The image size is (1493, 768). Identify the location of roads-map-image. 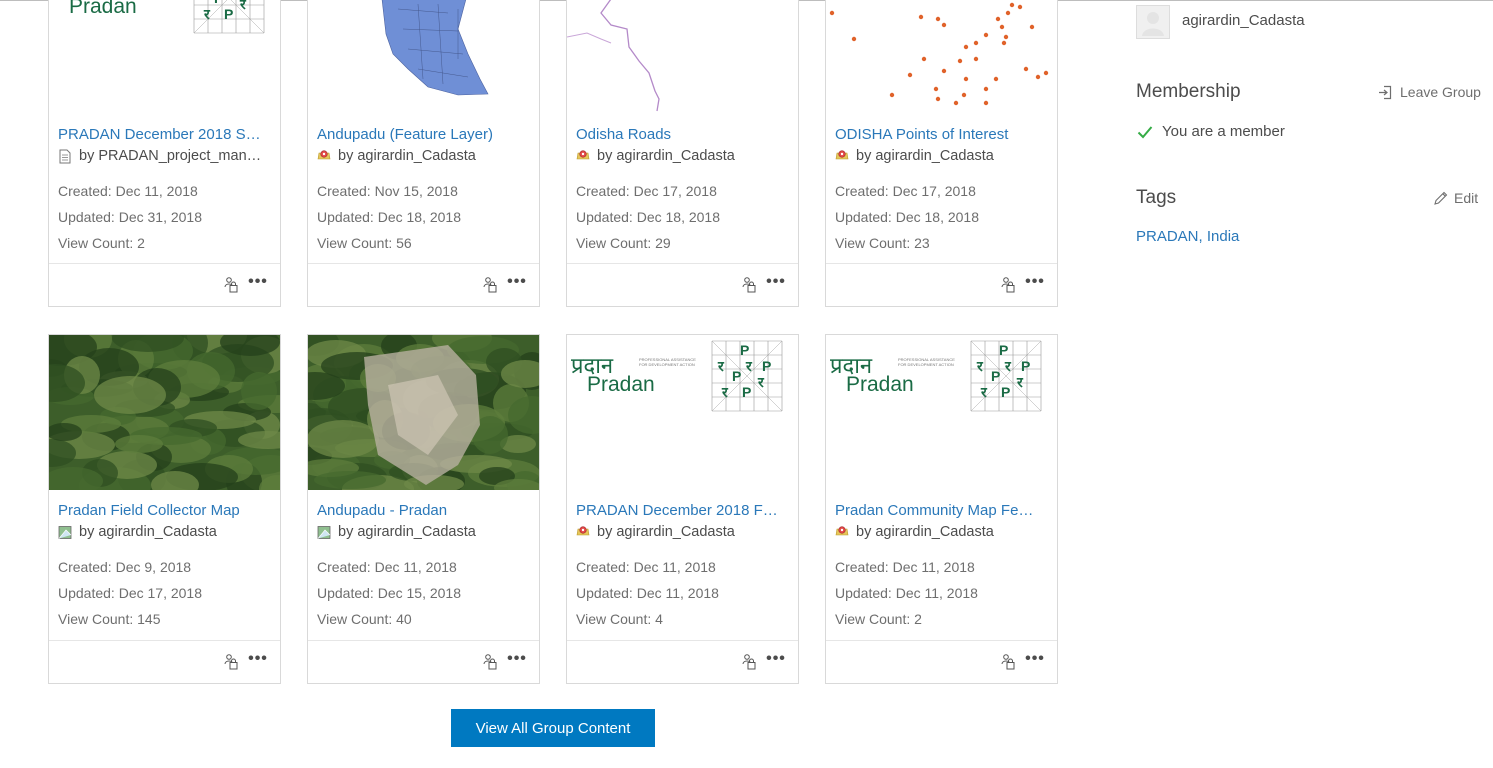
(613, 56).